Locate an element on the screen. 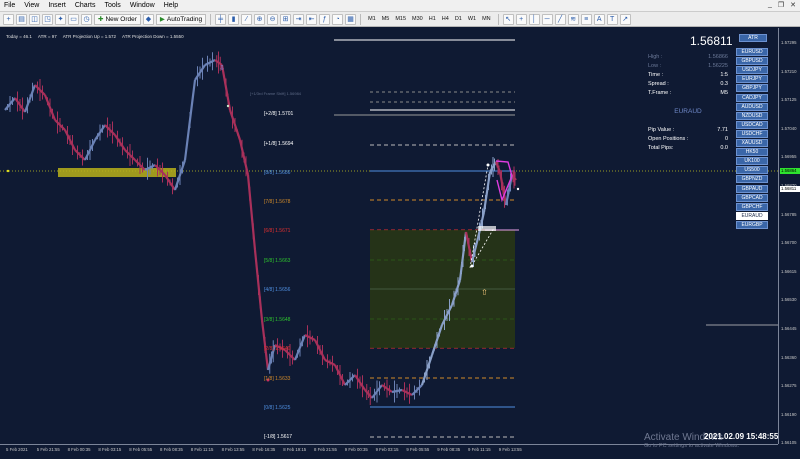 This screenshot has height=459, width=800. symbol-button-eurgbp: EURGBP is located at coordinates (752, 224).